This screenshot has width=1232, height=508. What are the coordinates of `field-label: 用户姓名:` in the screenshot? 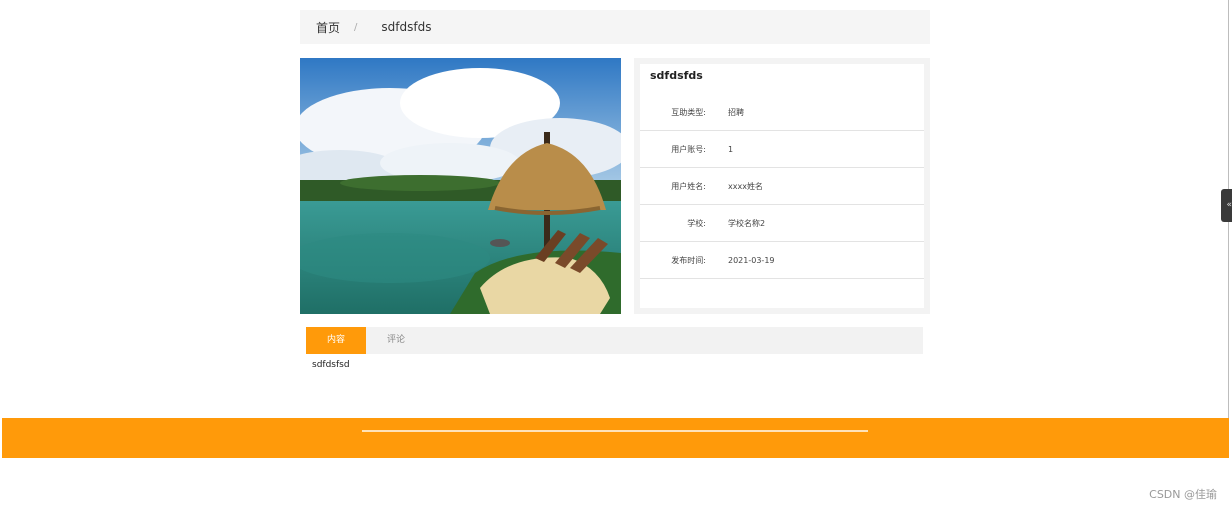 It's located at (688, 186).